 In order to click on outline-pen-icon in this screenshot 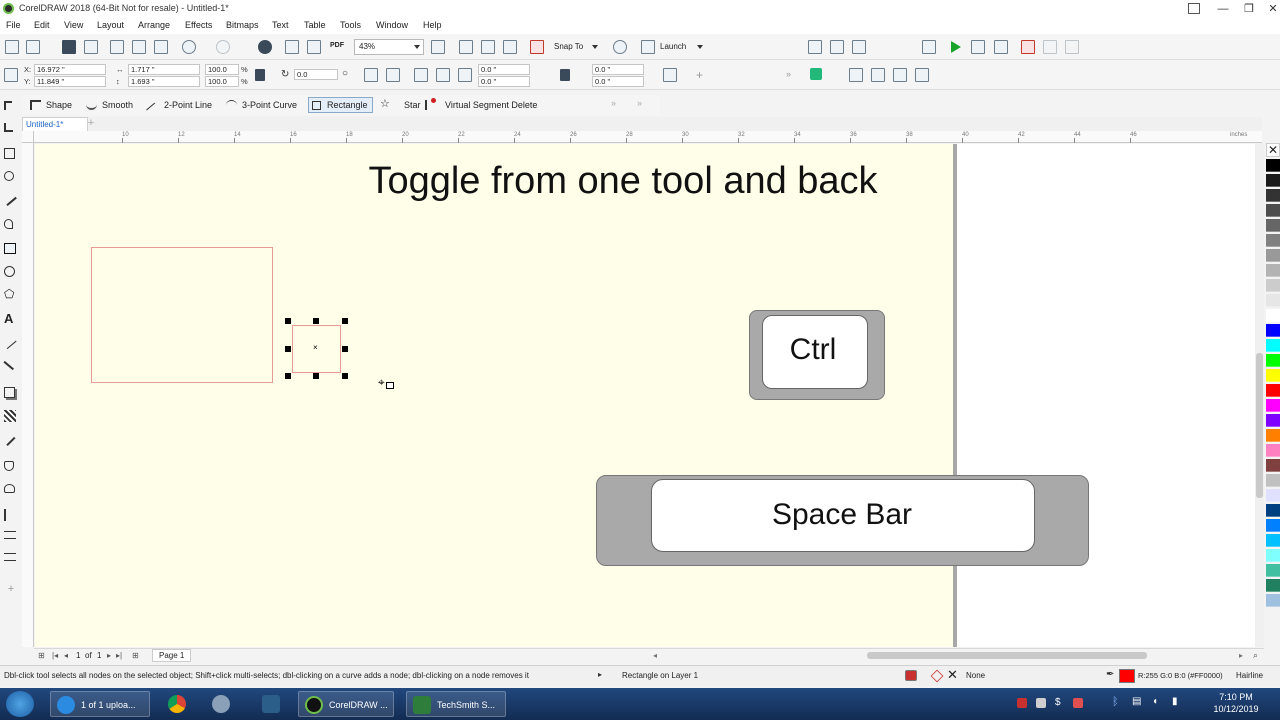, I will do `click(900, 75)`.